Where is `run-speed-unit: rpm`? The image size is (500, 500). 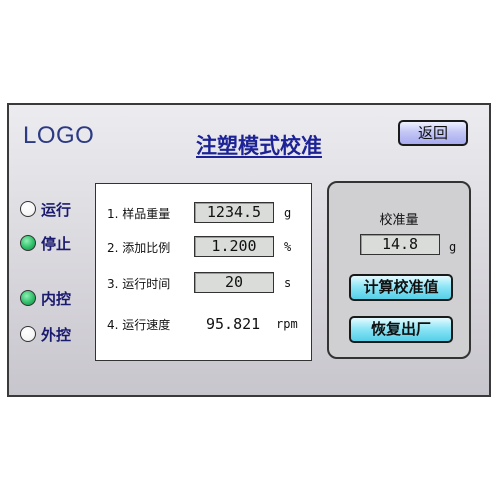 run-speed-unit: rpm is located at coordinates (287, 324).